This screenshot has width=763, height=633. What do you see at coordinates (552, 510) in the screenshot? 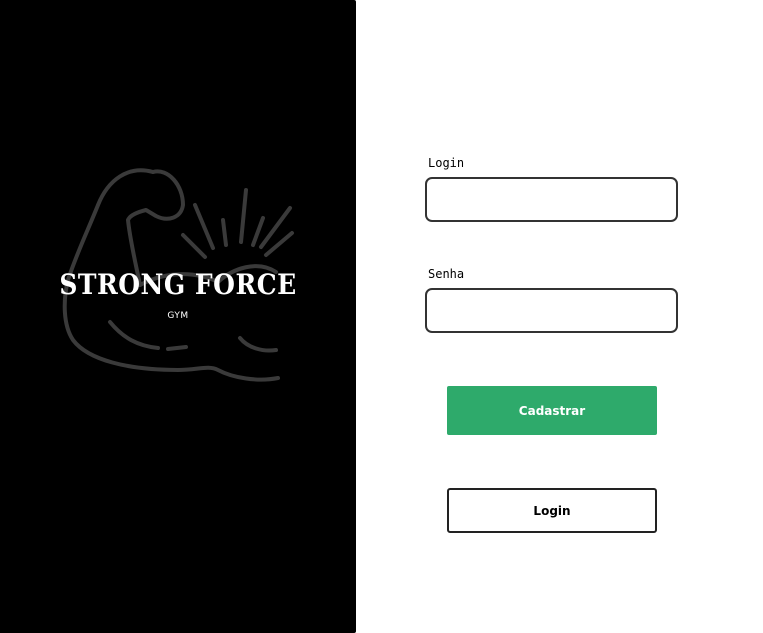
I see `login-button: Login` at bounding box center [552, 510].